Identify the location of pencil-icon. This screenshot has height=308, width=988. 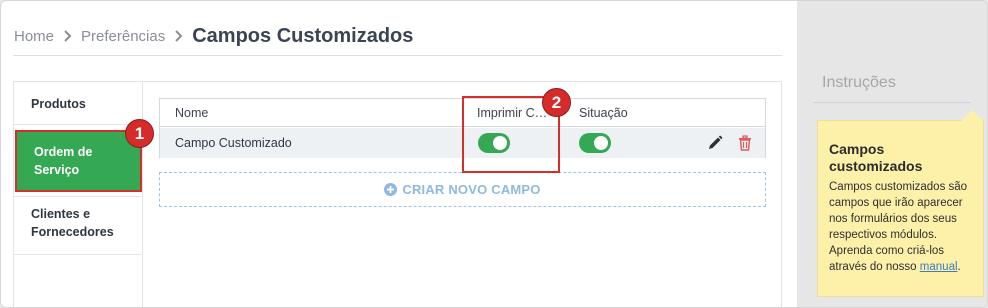
(715, 143).